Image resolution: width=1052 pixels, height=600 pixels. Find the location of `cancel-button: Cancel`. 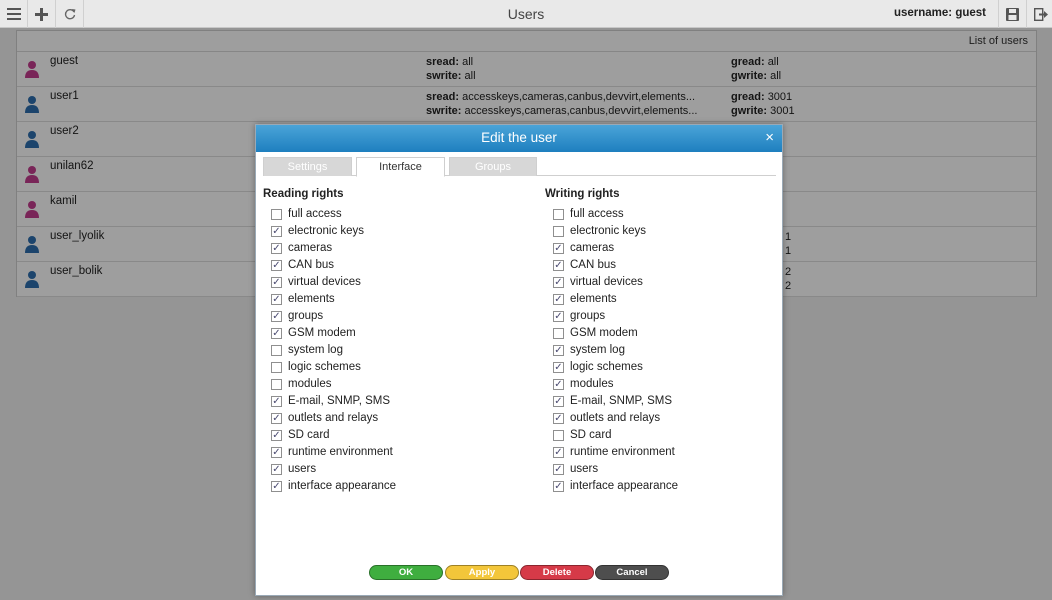

cancel-button: Cancel is located at coordinates (632, 572).